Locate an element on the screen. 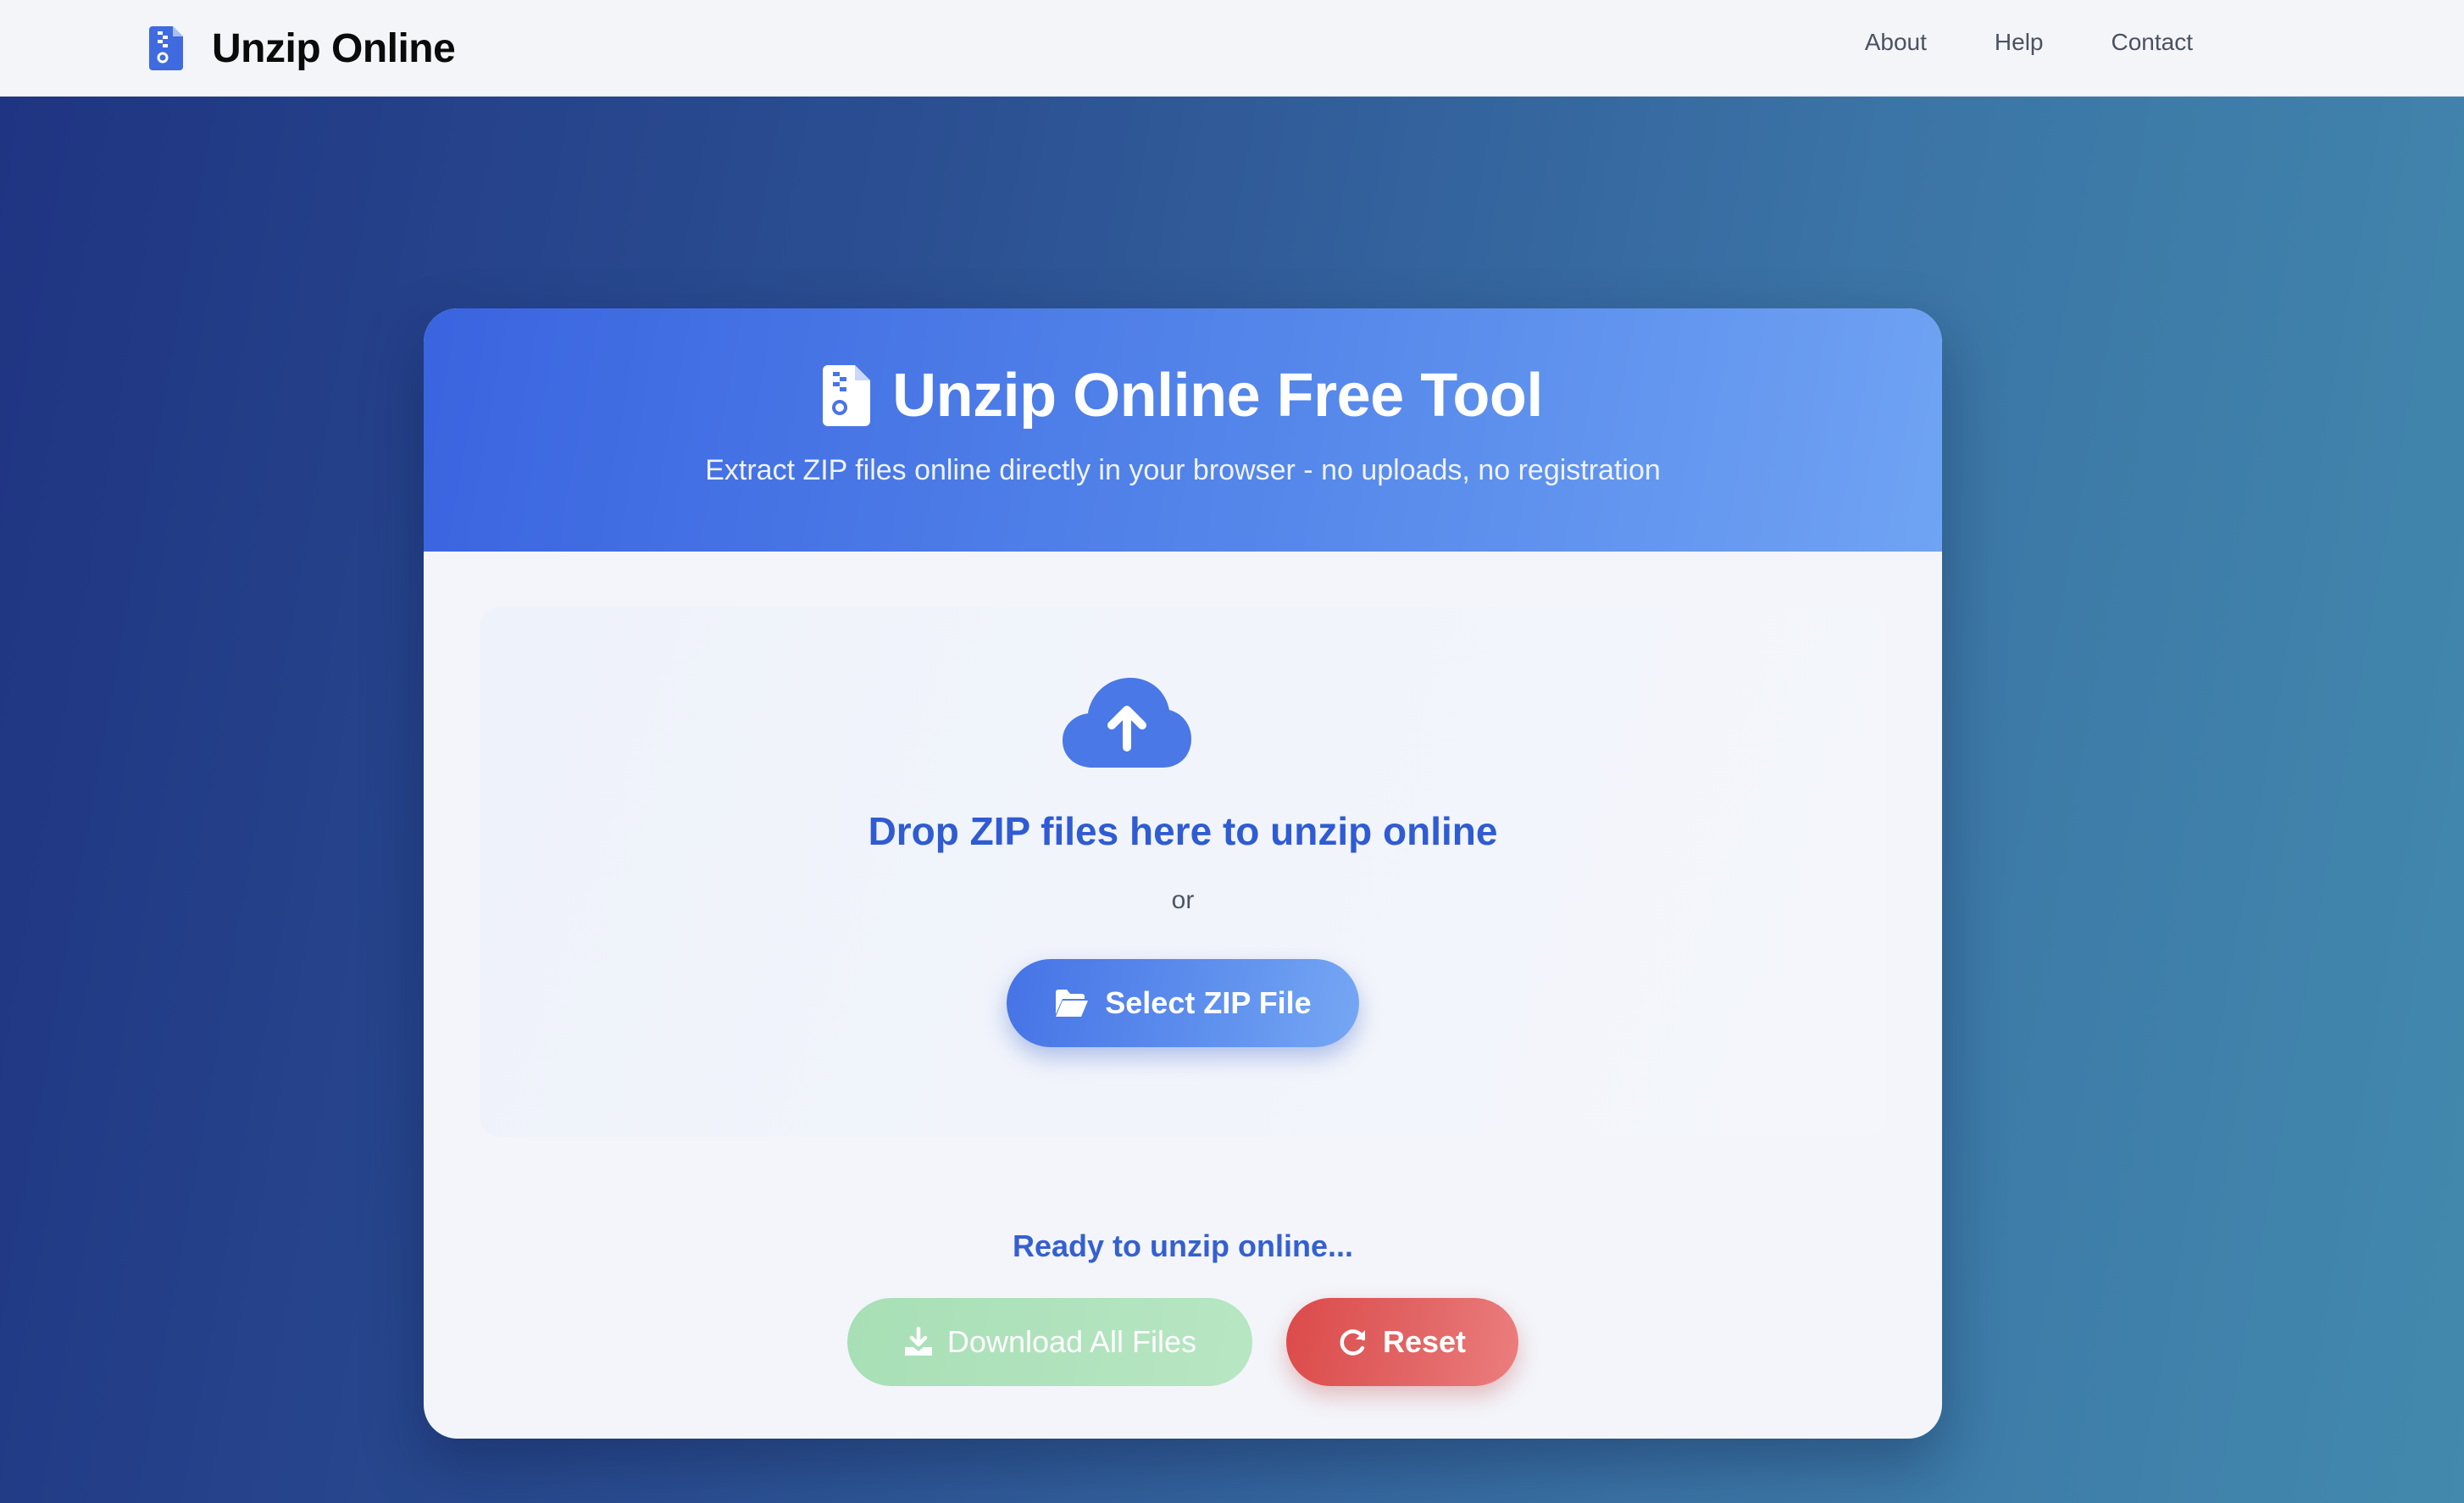 The height and width of the screenshot is (1503, 2464). rotate-icon is located at coordinates (1353, 1342).